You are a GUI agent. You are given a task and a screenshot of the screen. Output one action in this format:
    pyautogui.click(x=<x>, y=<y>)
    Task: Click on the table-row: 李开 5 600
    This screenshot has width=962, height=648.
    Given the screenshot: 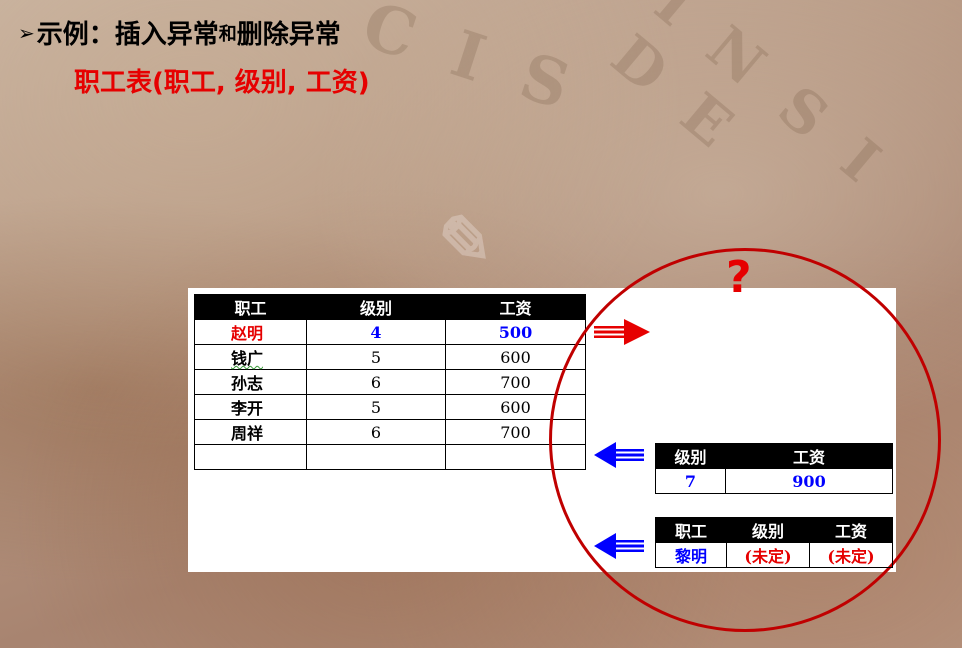 What is the action you would take?
    pyautogui.click(x=390, y=407)
    